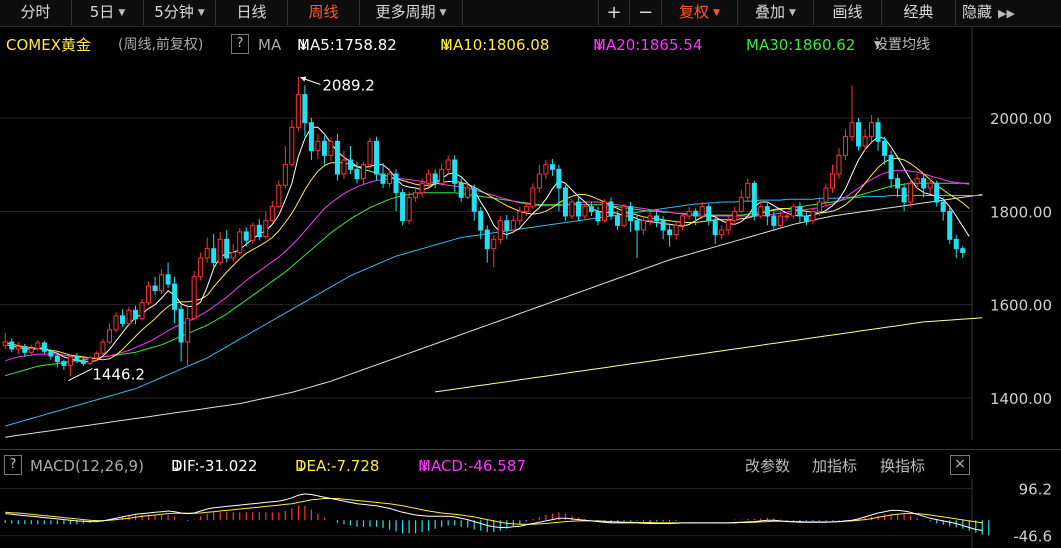  Describe the element at coordinates (902, 466) in the screenshot. I see `switch-indicator-button: 换指标` at that location.